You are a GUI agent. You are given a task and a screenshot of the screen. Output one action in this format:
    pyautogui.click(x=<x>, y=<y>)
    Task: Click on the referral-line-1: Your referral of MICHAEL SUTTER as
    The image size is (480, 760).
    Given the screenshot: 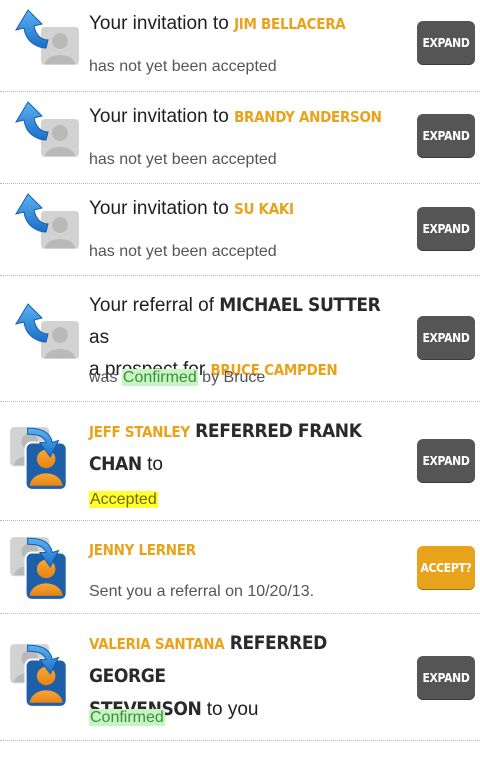 What is the action you would take?
    pyautogui.click(x=245, y=321)
    